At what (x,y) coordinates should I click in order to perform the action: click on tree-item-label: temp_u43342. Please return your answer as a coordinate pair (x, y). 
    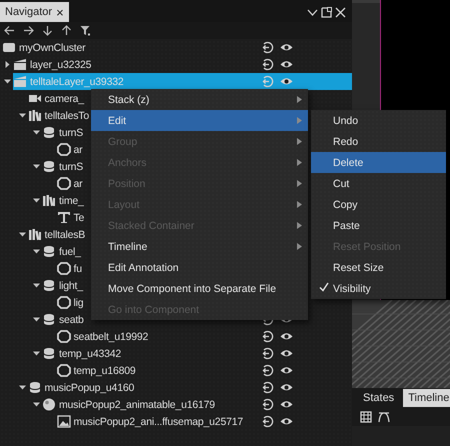
    Looking at the image, I should click on (90, 354).